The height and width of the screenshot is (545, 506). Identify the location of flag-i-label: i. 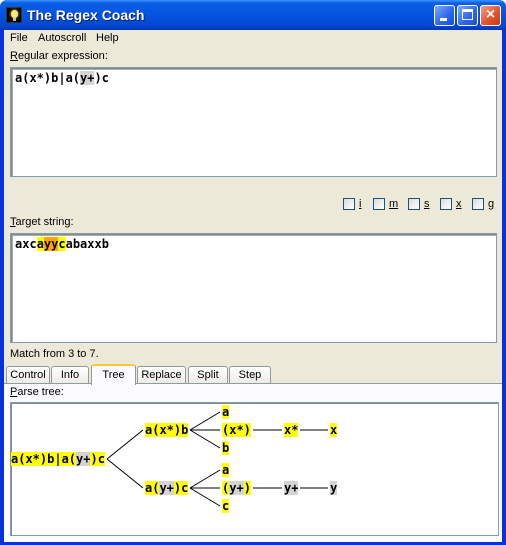
(360, 204).